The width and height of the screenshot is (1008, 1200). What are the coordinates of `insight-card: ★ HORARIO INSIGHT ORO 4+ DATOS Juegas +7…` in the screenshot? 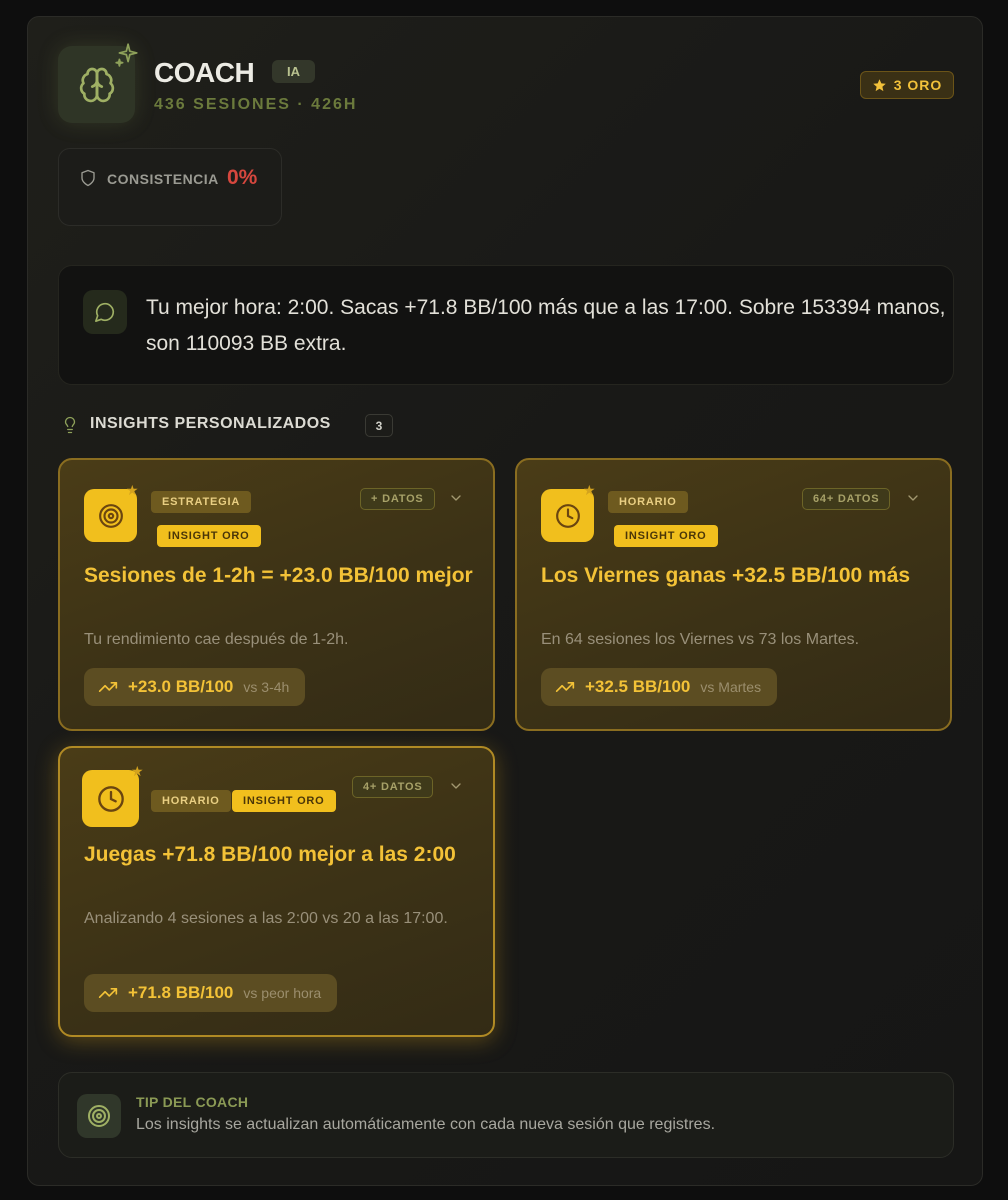 It's located at (276, 891).